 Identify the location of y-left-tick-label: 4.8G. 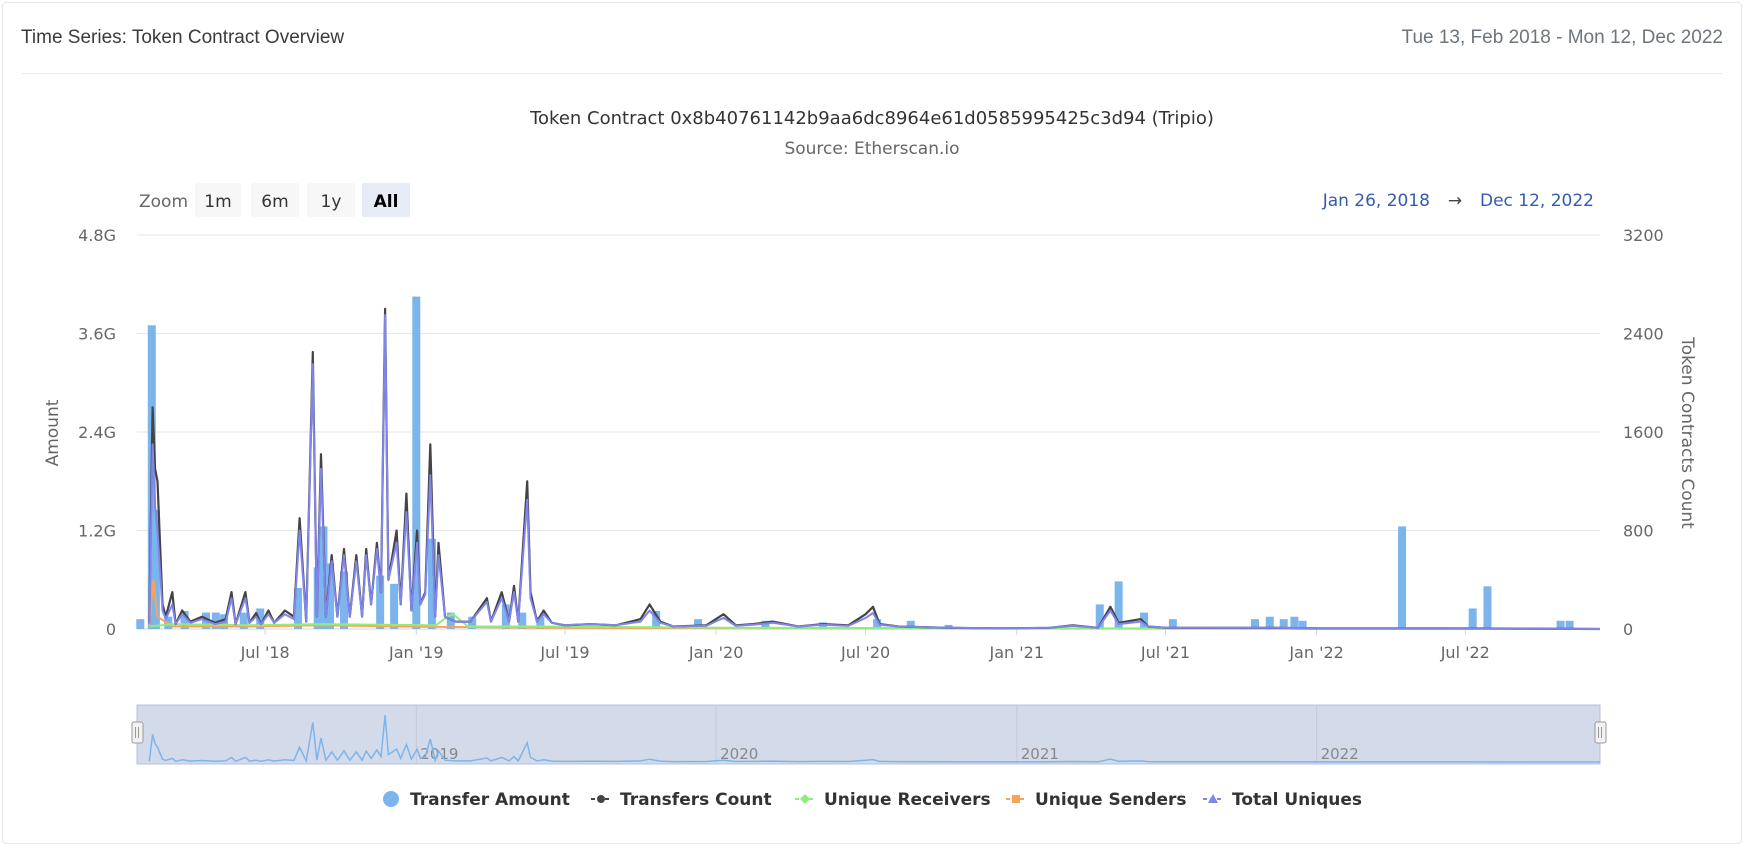
(97, 235).